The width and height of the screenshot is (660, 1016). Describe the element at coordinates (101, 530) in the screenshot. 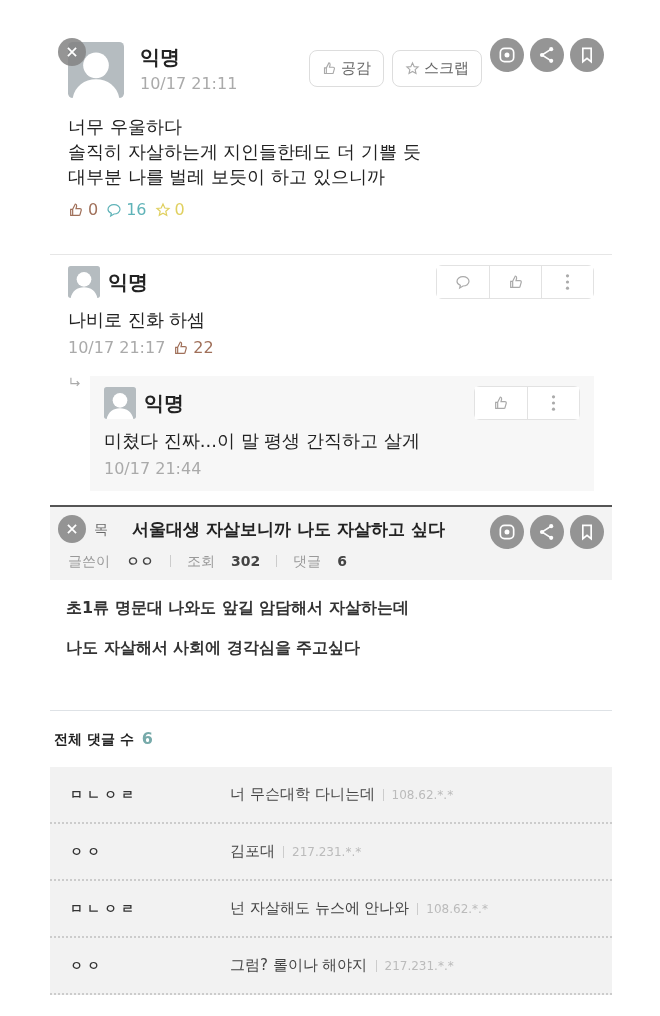

I see `title-label: 목` at that location.